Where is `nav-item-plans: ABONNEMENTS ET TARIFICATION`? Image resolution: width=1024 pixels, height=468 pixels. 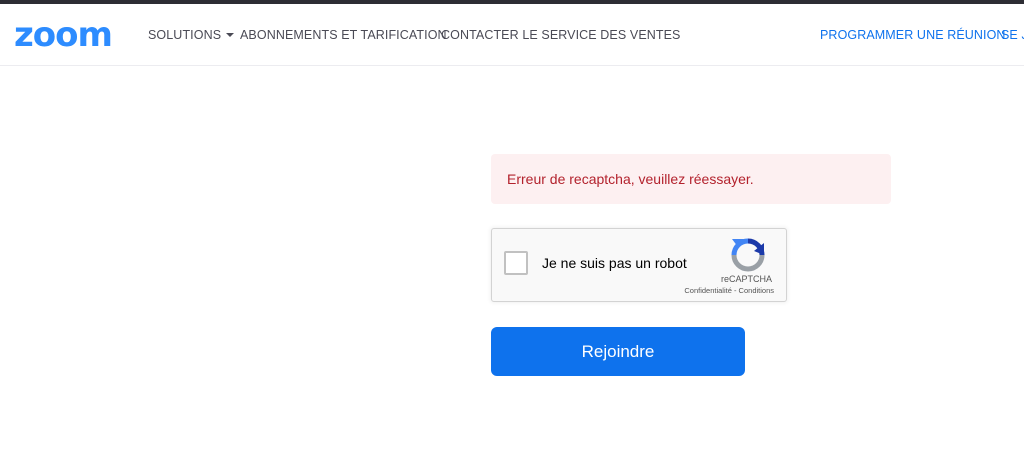 nav-item-plans: ABONNEMENTS ET TARIFICATION is located at coordinates (343, 35).